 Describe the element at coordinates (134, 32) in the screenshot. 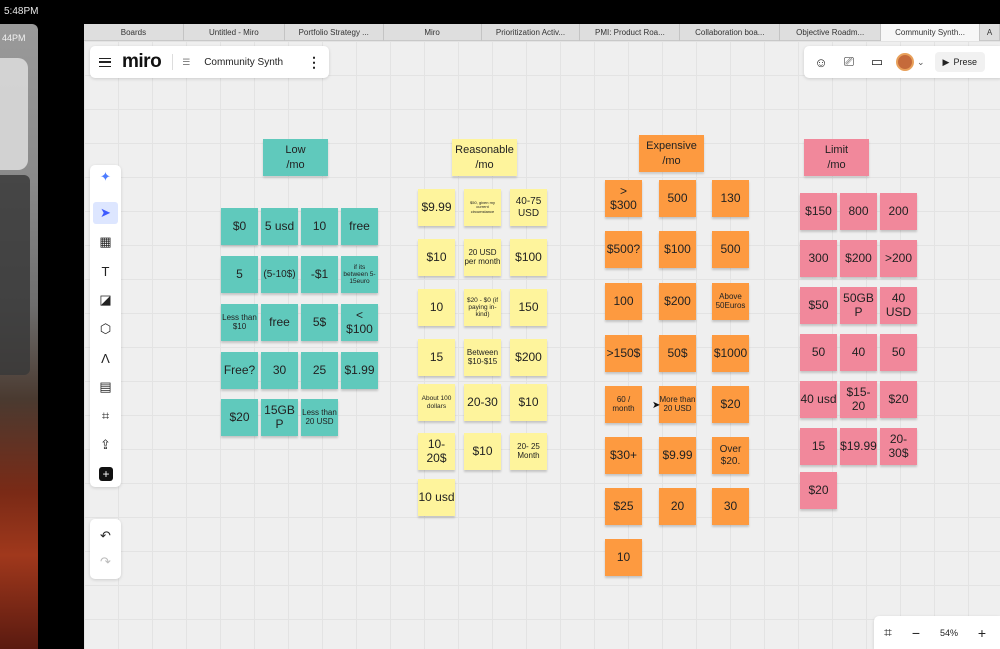

I see `tab-0: Boards` at that location.